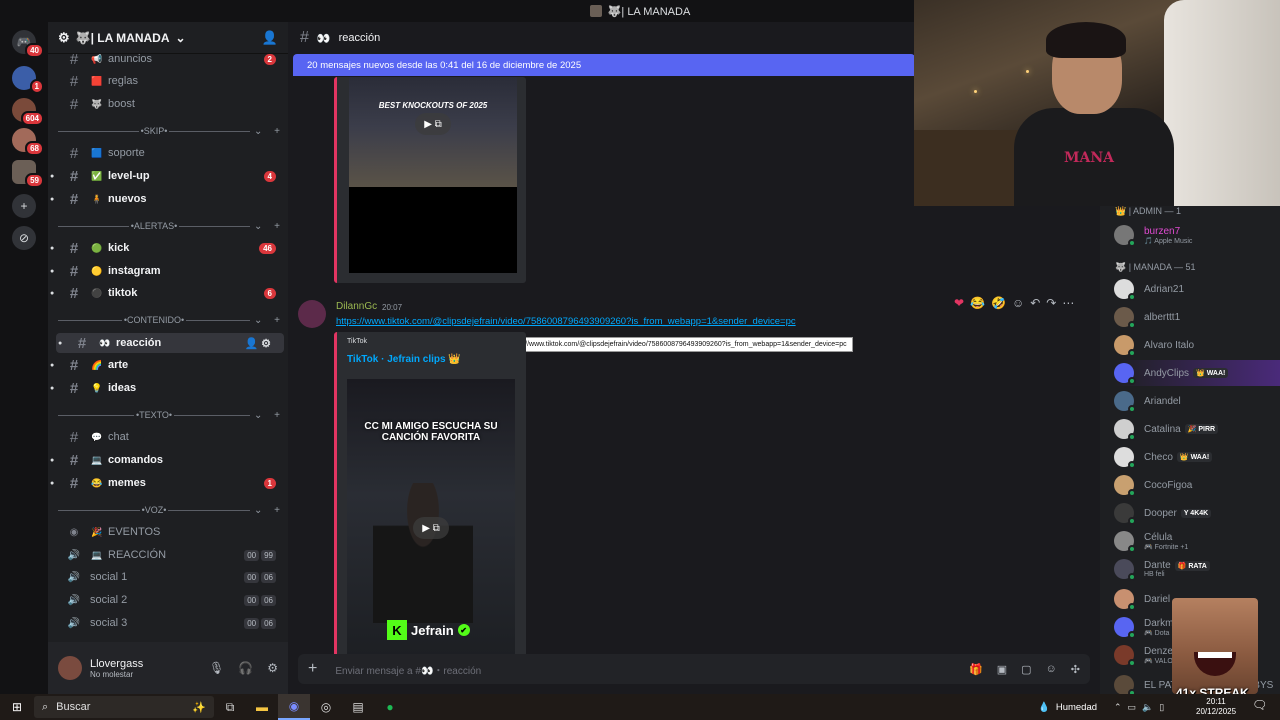 The image size is (1280, 720). What do you see at coordinates (1197, 289) in the screenshot?
I see `member-item: Adrian21` at bounding box center [1197, 289].